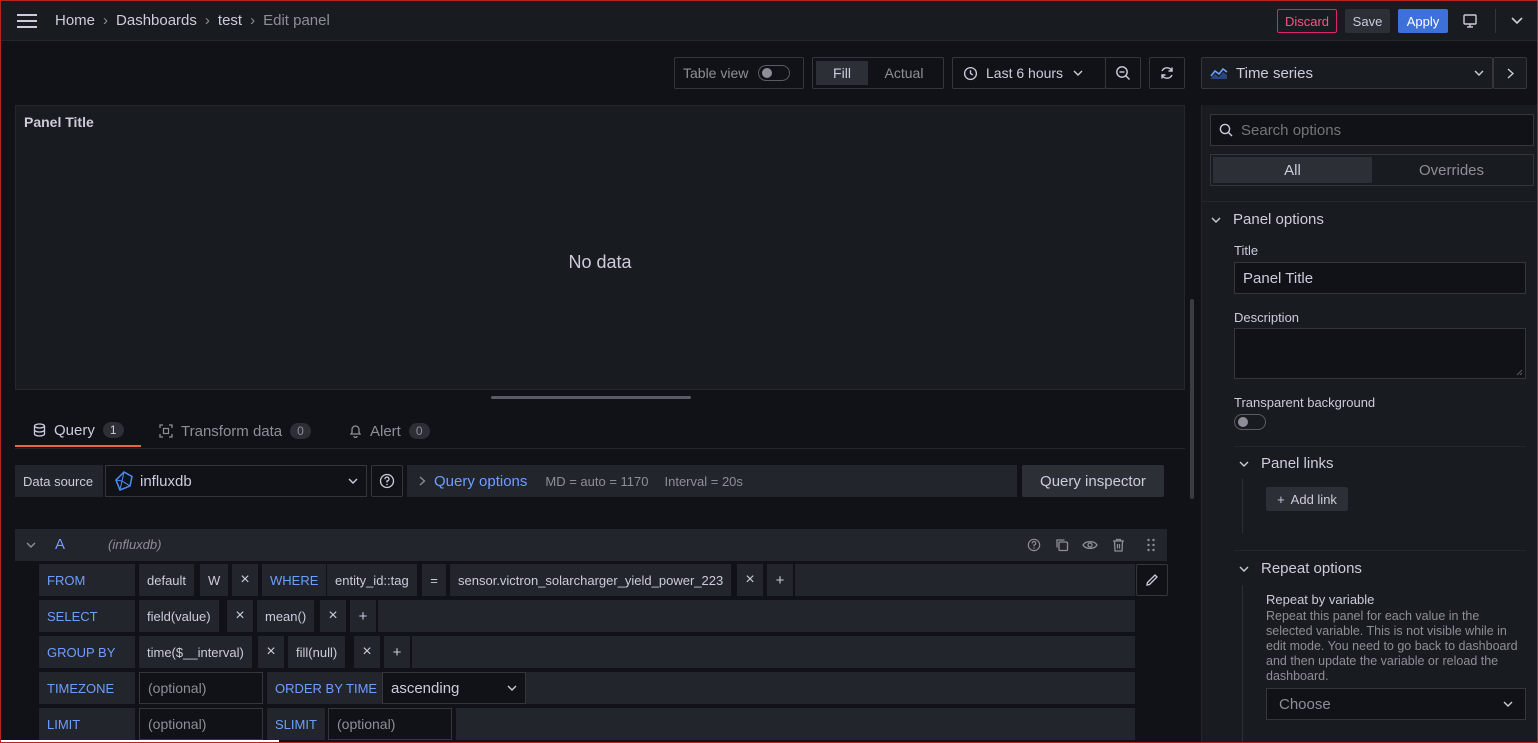 This screenshot has width=1538, height=743. What do you see at coordinates (1062, 545) in the screenshot?
I see `duplicate-query-icon` at bounding box center [1062, 545].